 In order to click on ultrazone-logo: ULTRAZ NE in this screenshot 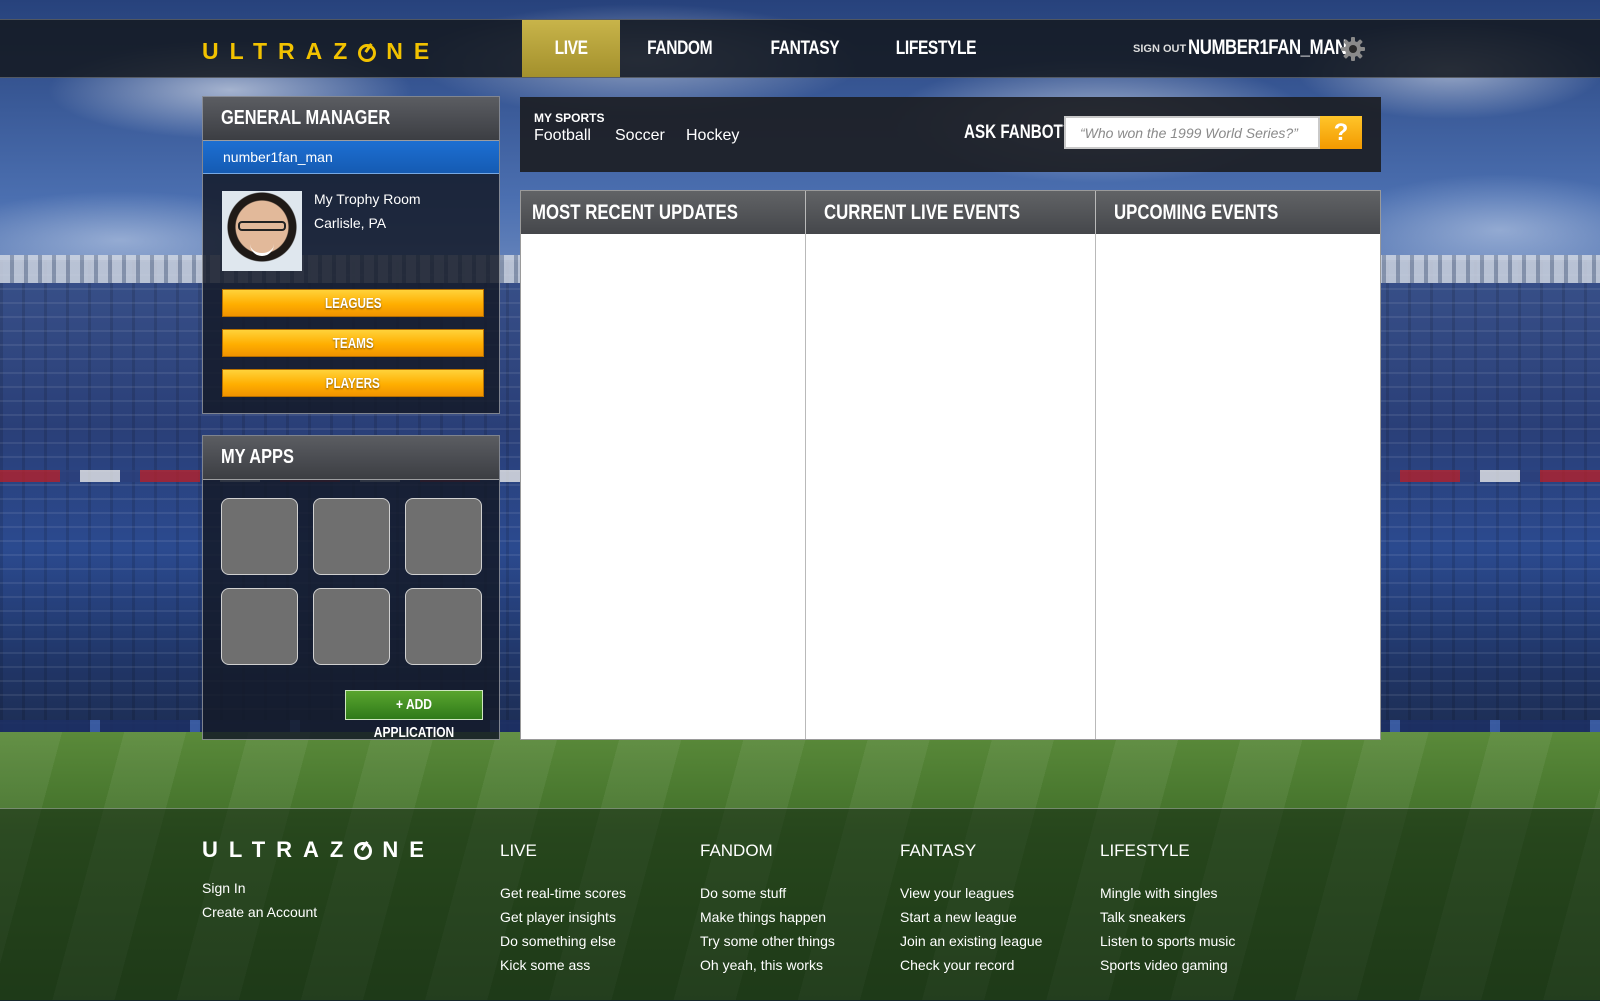, I will do `click(321, 51)`.